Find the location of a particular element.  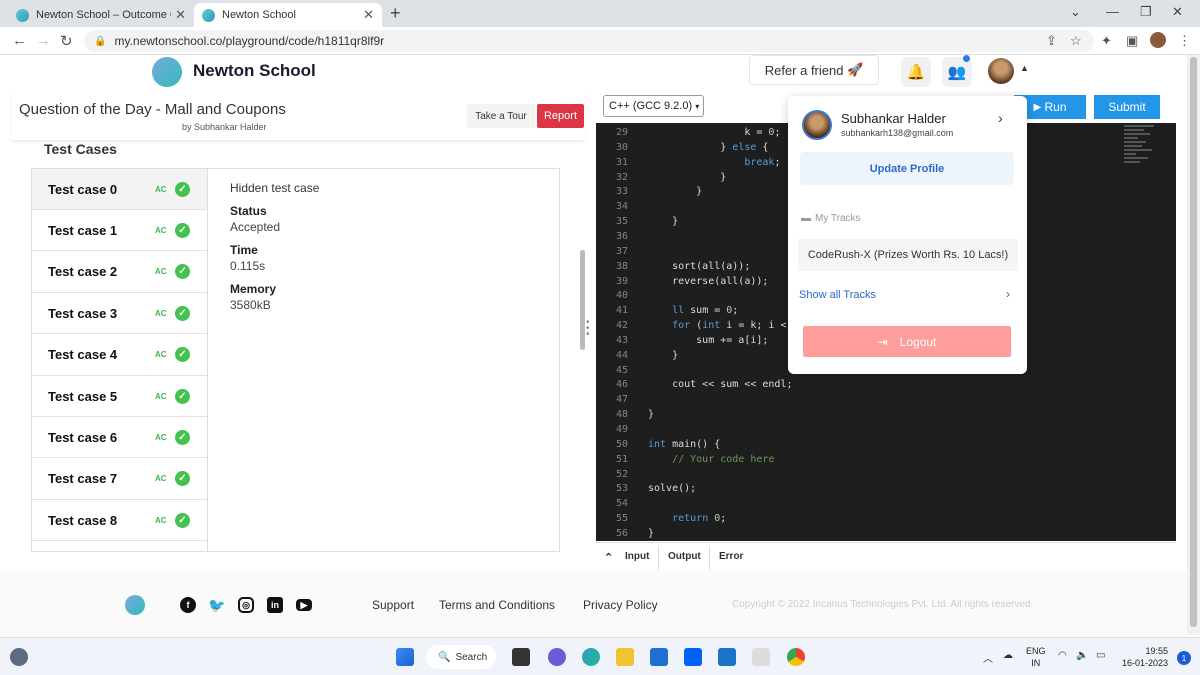

code-line: 41 ll sum = 0; is located at coordinates (667, 312).